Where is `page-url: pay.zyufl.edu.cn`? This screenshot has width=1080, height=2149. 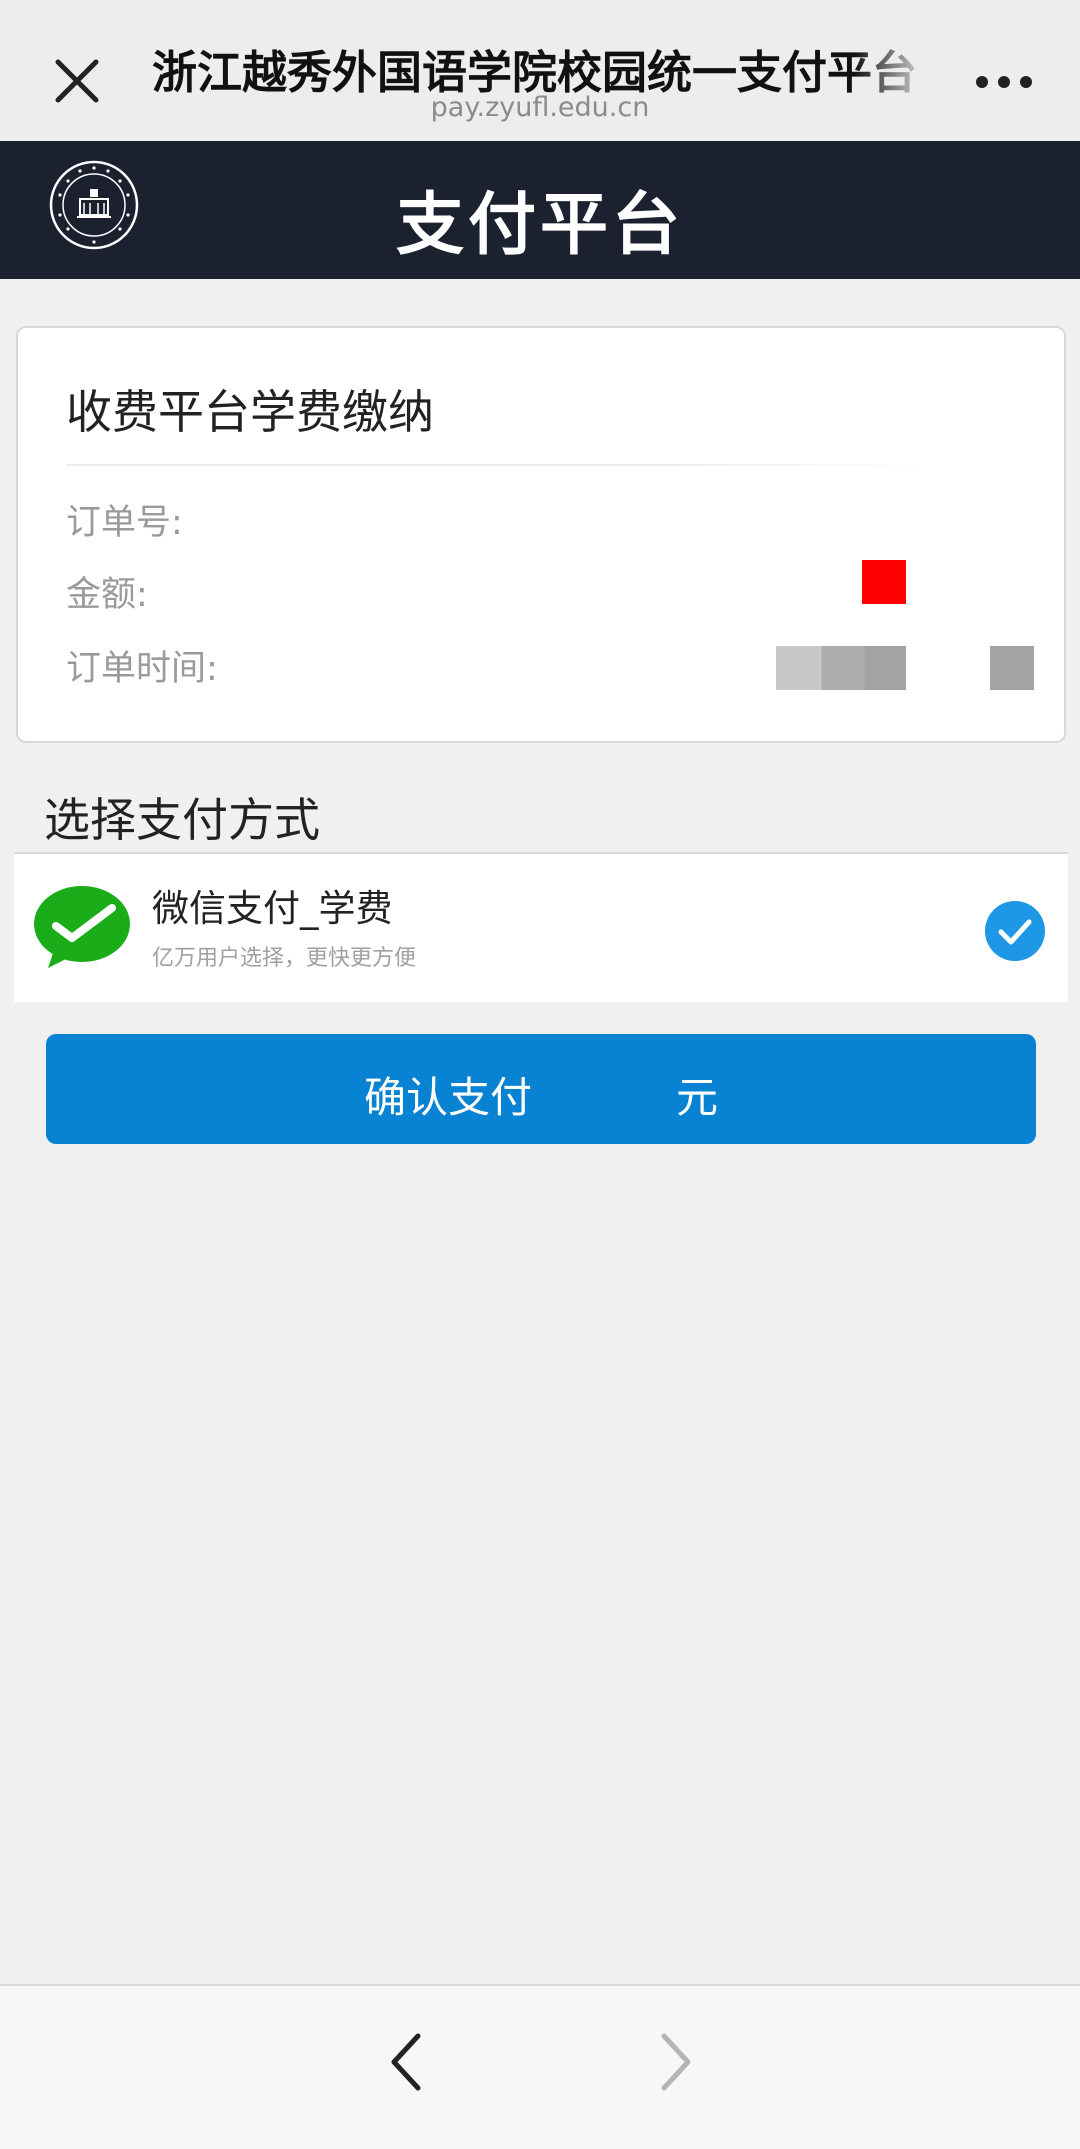
page-url: pay.zyufl.edu.cn is located at coordinates (540, 107).